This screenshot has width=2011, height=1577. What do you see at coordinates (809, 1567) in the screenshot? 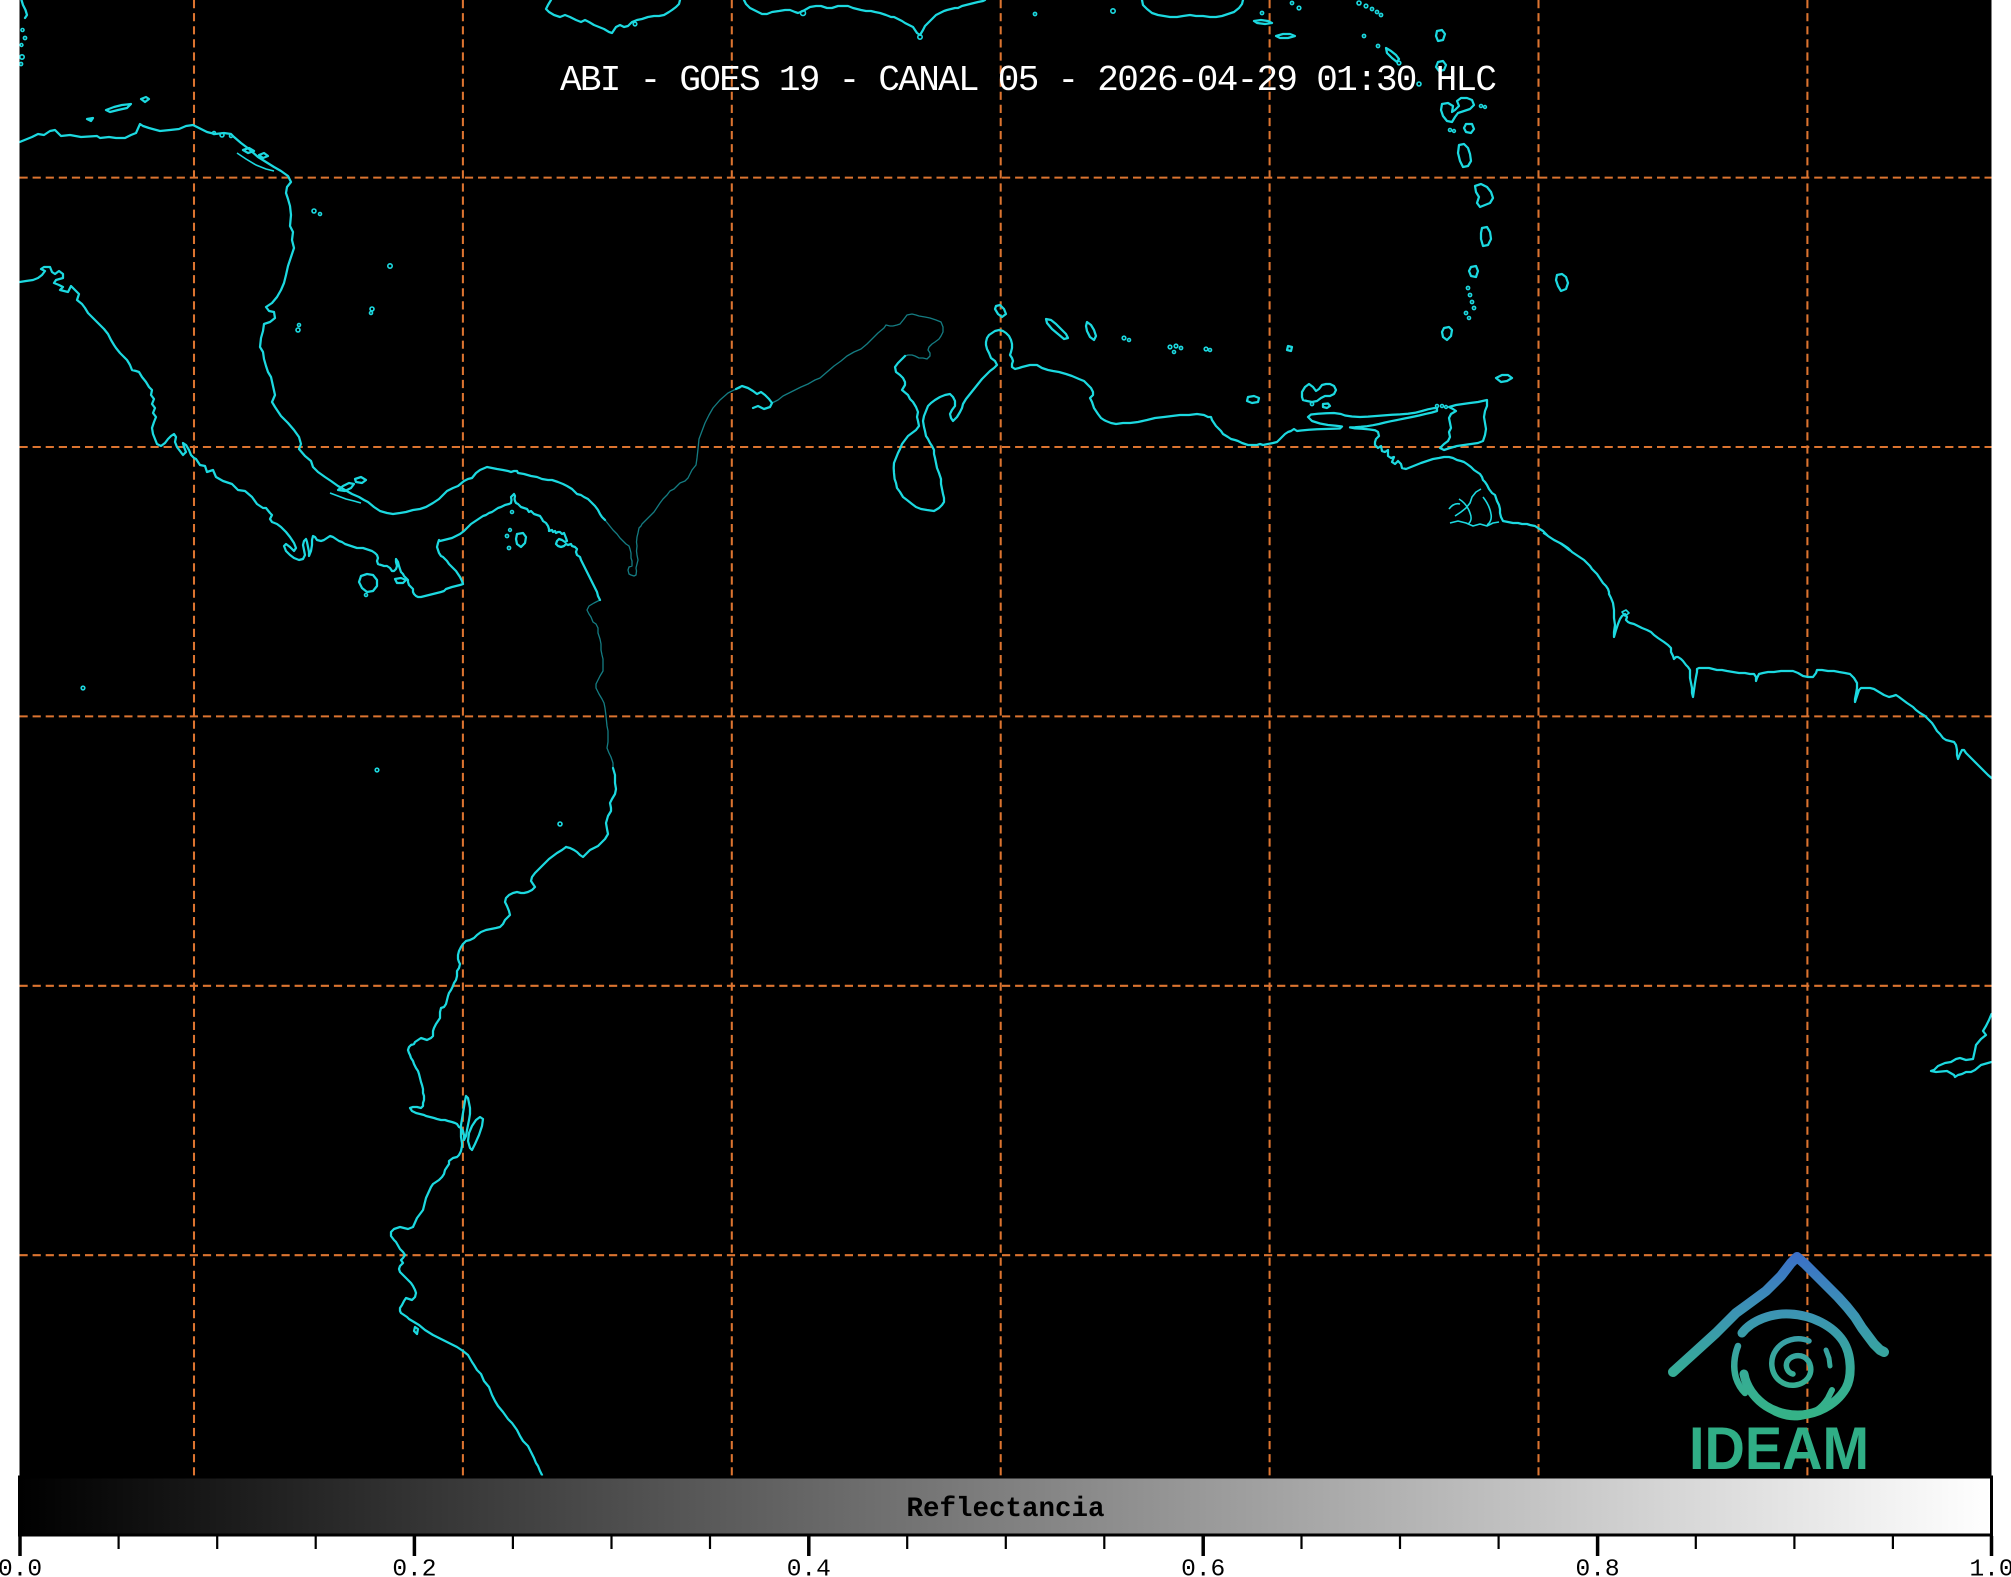
I see `svg-text: 0.4` at bounding box center [809, 1567].